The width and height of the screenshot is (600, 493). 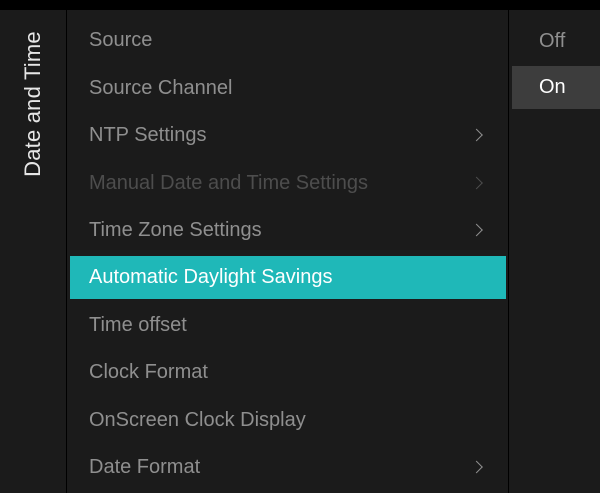 I want to click on menu-item-manual-date-time: Manual Date and Time Settings, so click(x=288, y=183).